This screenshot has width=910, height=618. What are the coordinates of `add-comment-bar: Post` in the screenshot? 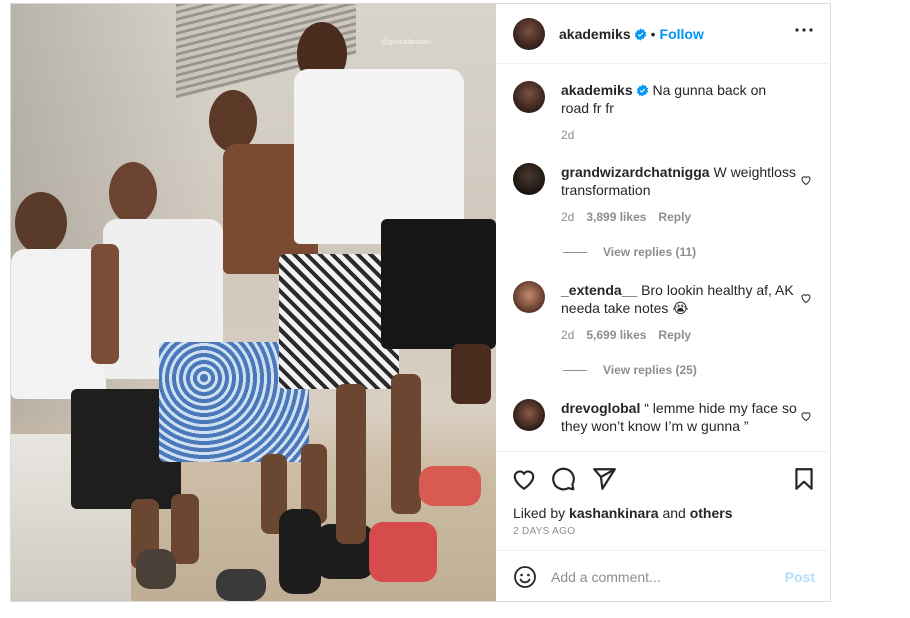 It's located at (664, 575).